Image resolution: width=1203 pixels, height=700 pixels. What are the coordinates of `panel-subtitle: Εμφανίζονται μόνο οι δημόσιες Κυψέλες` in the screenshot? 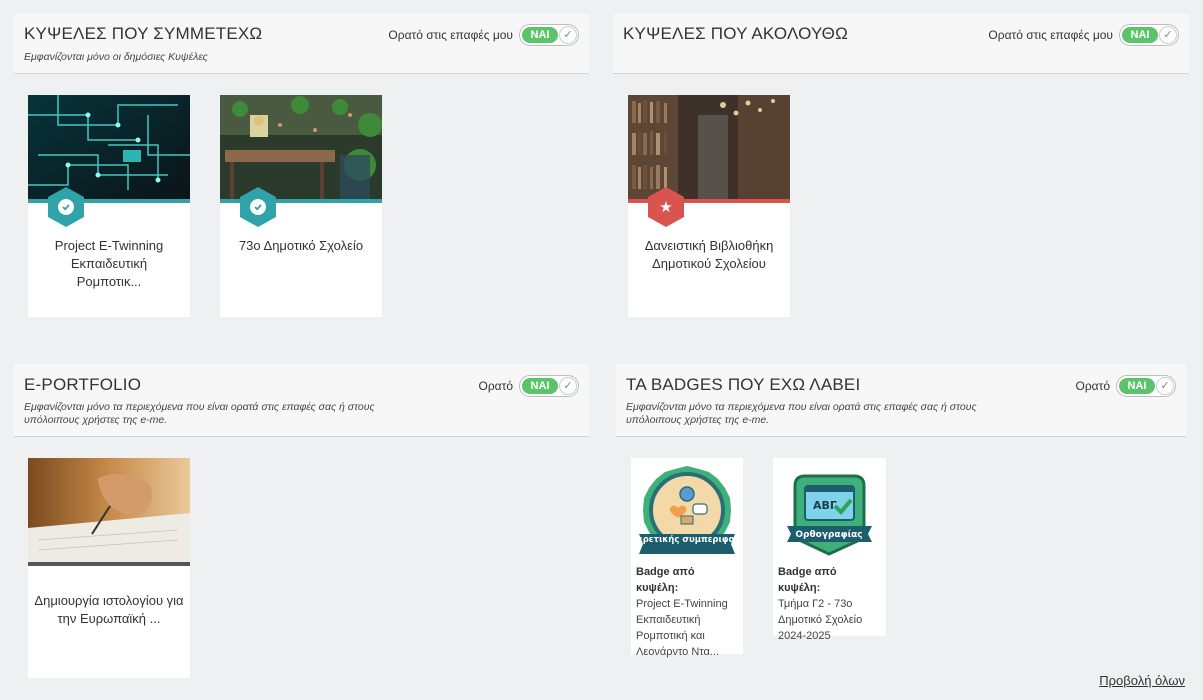 It's located at (116, 57).